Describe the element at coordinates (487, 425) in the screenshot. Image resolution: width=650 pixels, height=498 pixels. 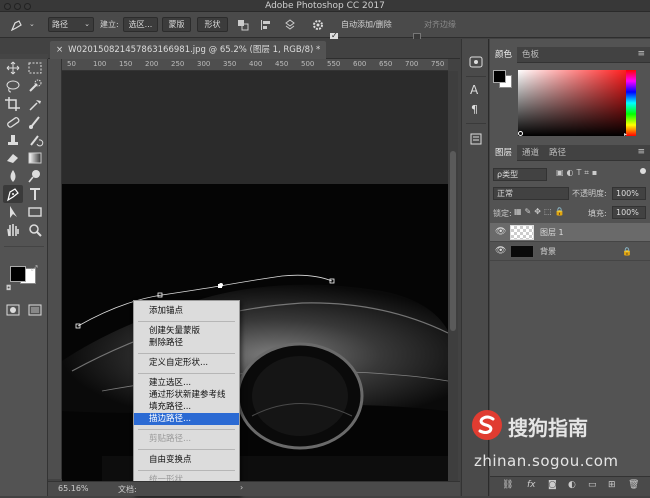
I see `sogou-logo-icon` at that location.